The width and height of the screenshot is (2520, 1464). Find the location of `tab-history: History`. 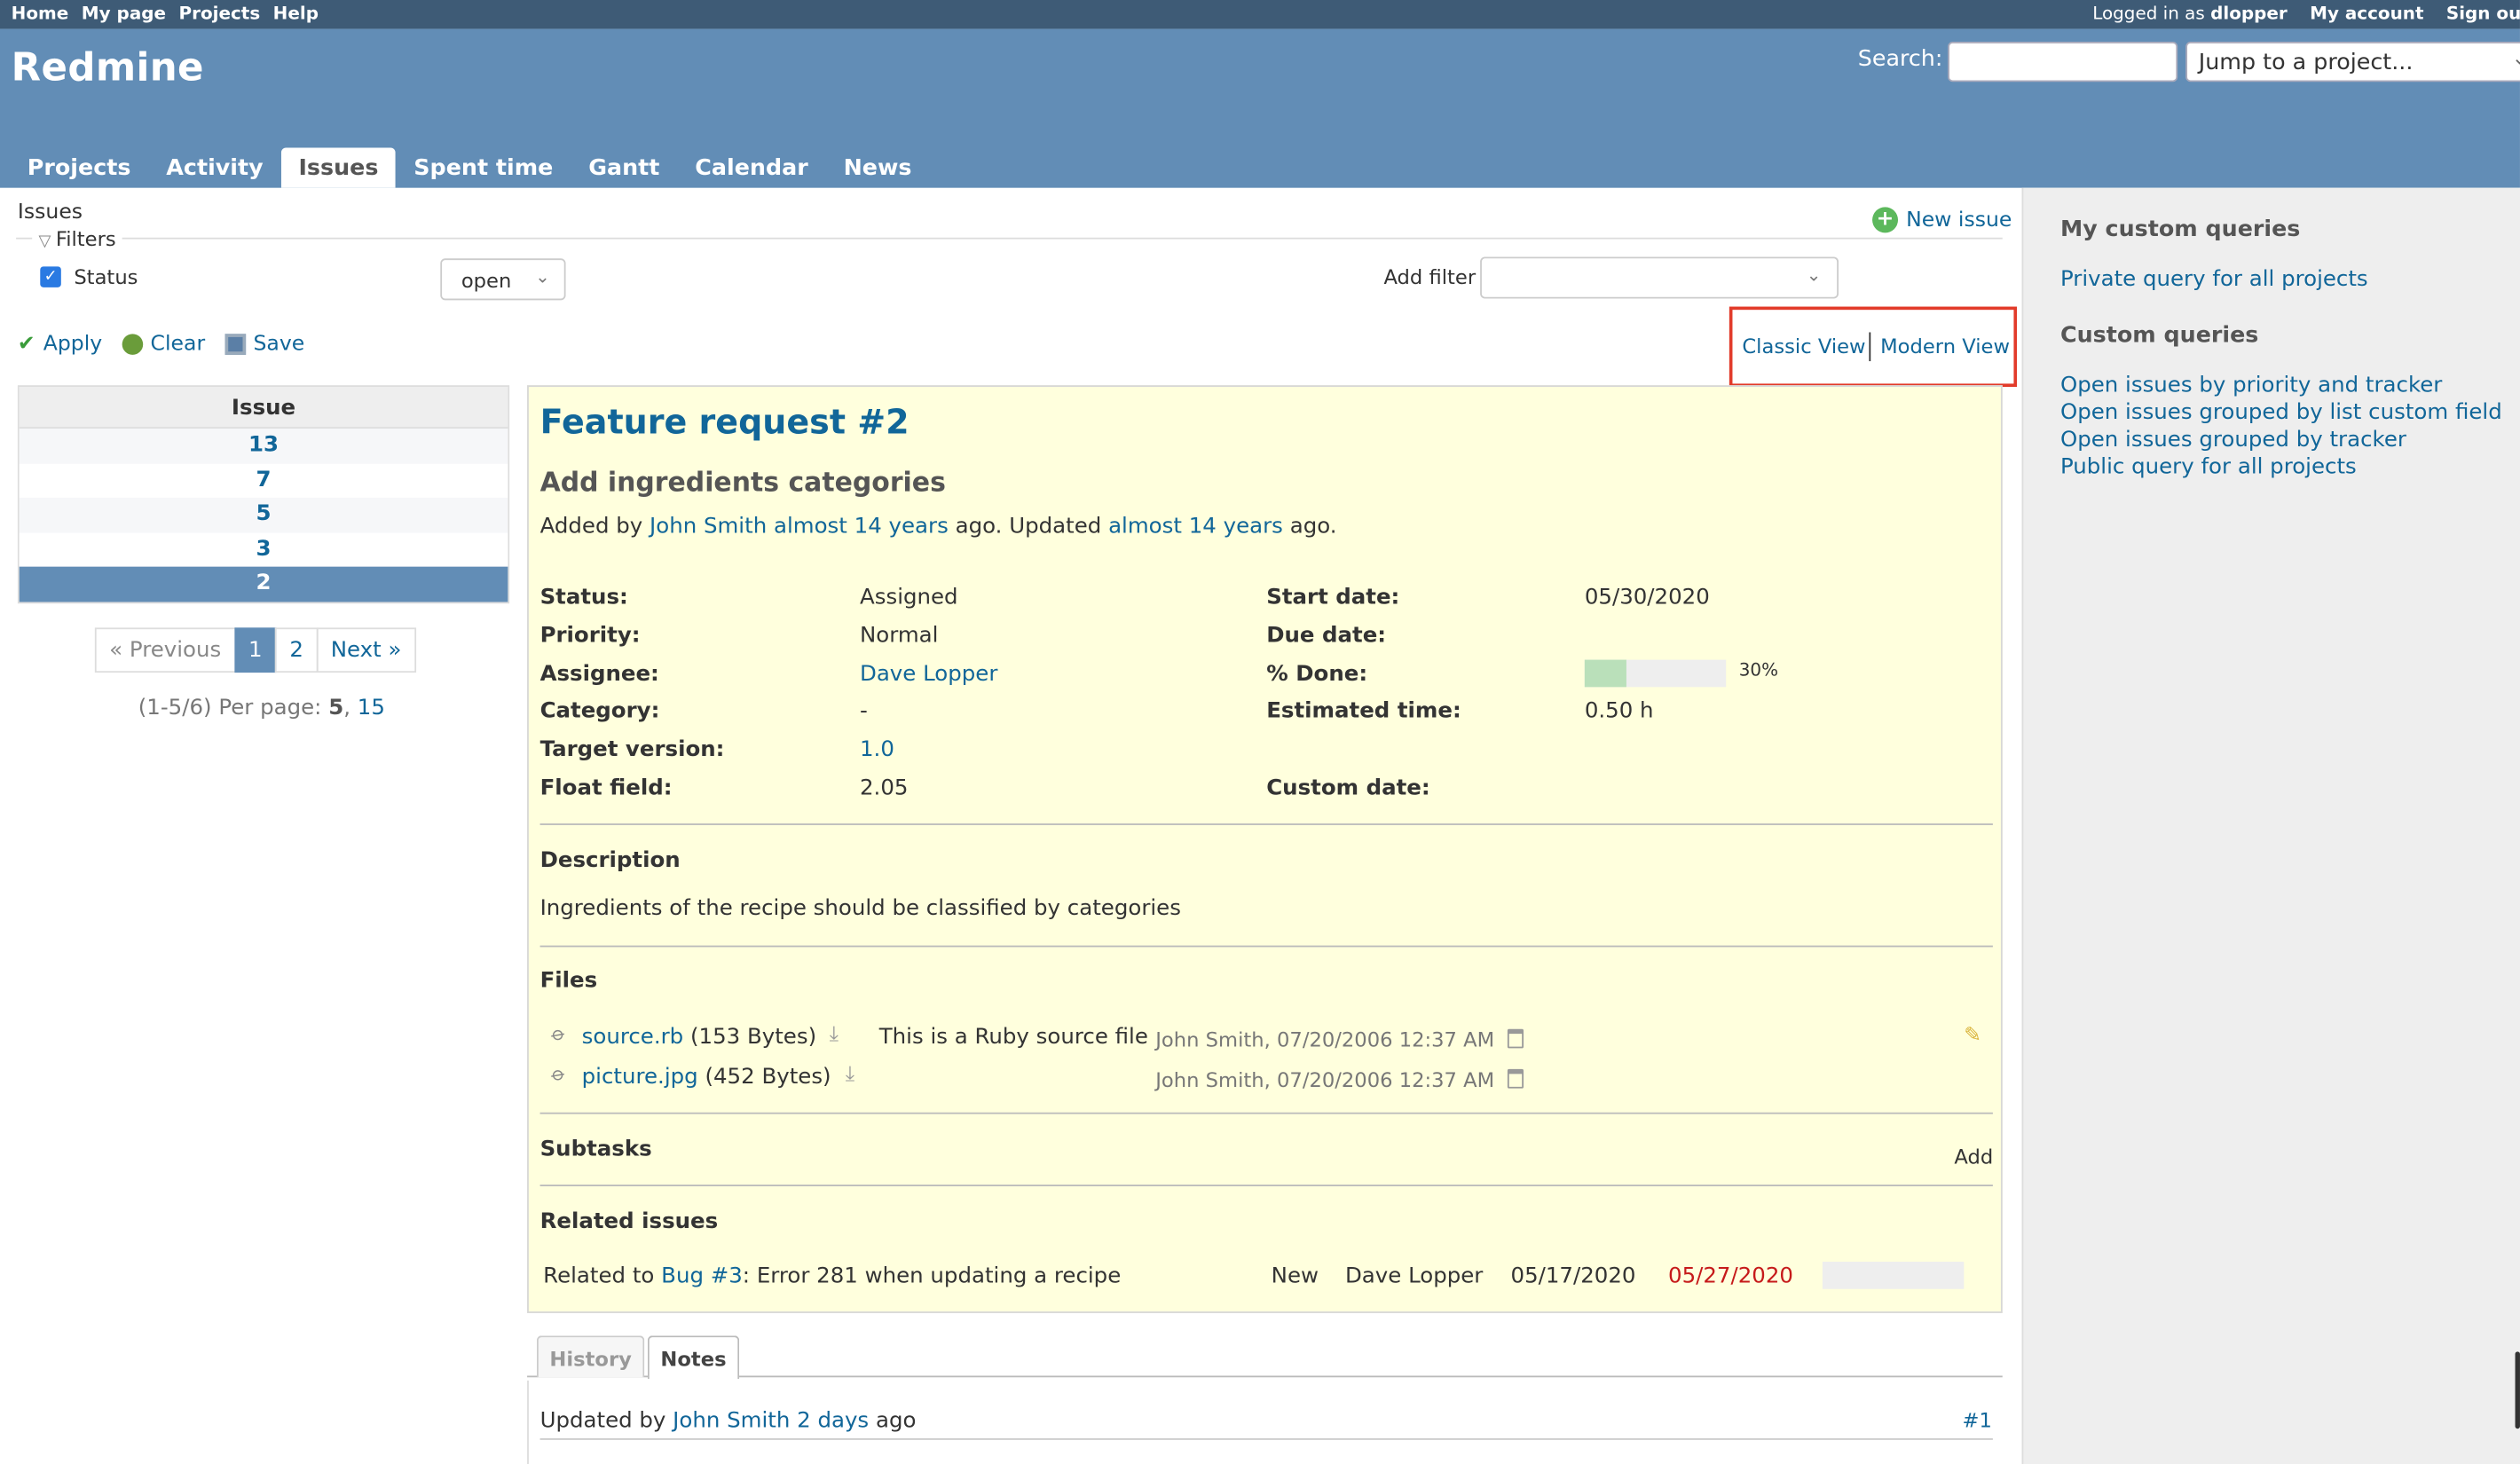

tab-history: History is located at coordinates (590, 1356).